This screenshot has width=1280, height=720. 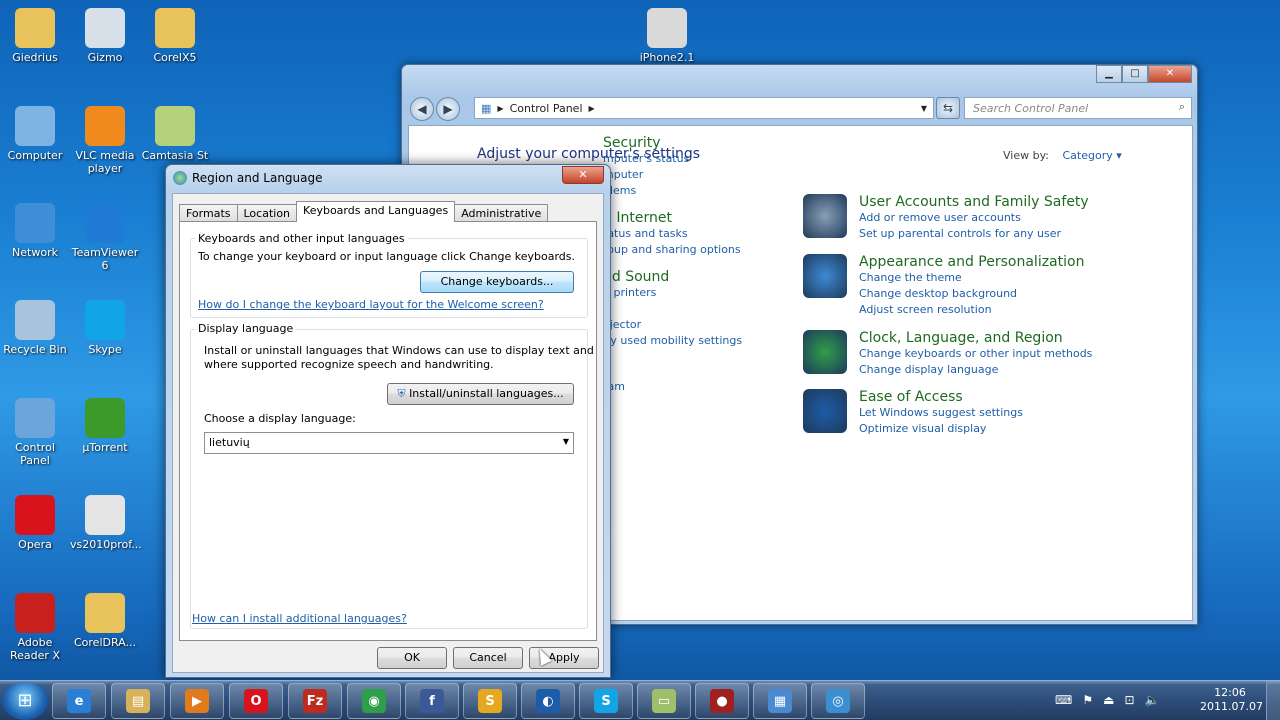 I want to click on address-bar: ▦ ▶ Control Panel ▶ ▼, so click(x=704, y=108).